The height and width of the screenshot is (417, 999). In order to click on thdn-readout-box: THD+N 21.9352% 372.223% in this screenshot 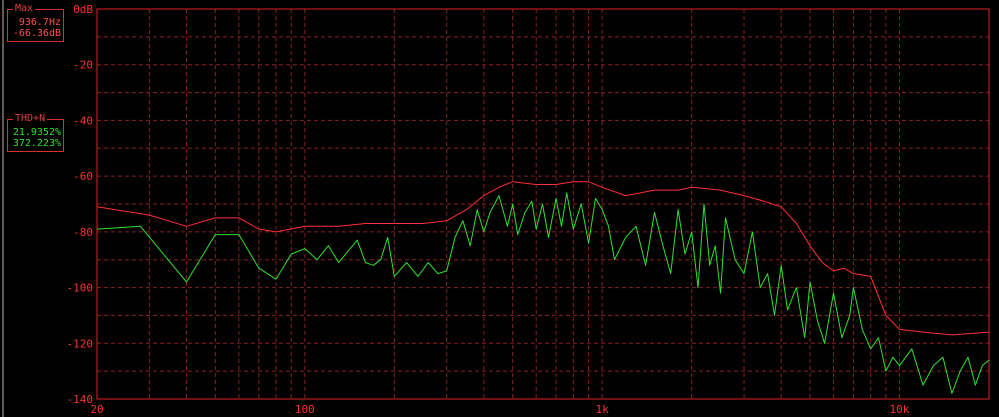, I will do `click(35, 132)`.